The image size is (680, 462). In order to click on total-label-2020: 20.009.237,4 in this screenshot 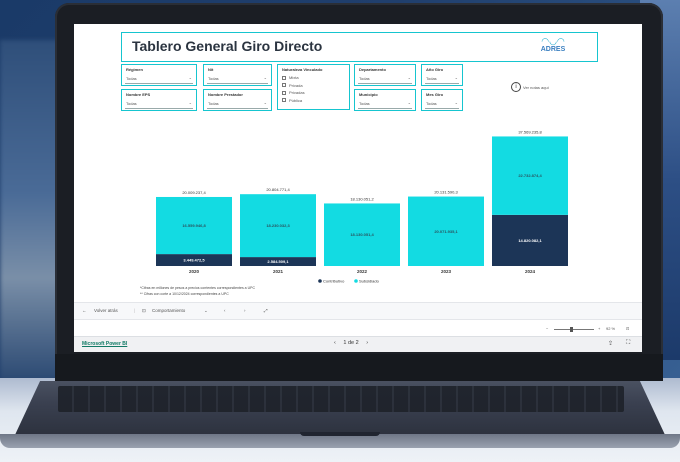, I will do `click(194, 192)`.